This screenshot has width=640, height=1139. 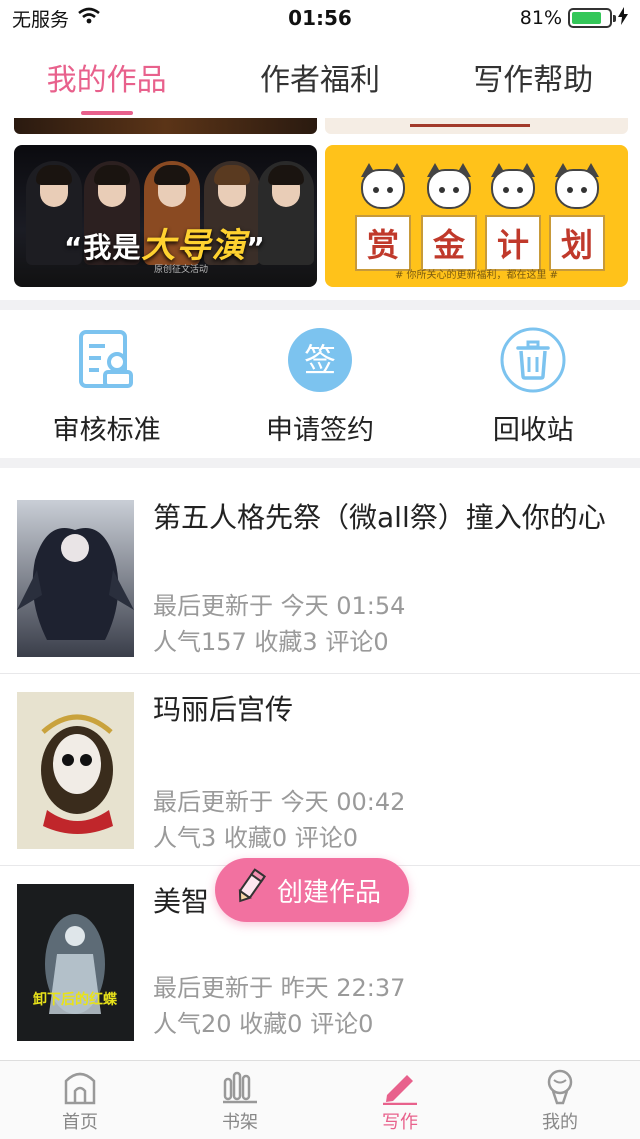 I want to click on work-title: 玛丽后宫传, so click(x=223, y=709).